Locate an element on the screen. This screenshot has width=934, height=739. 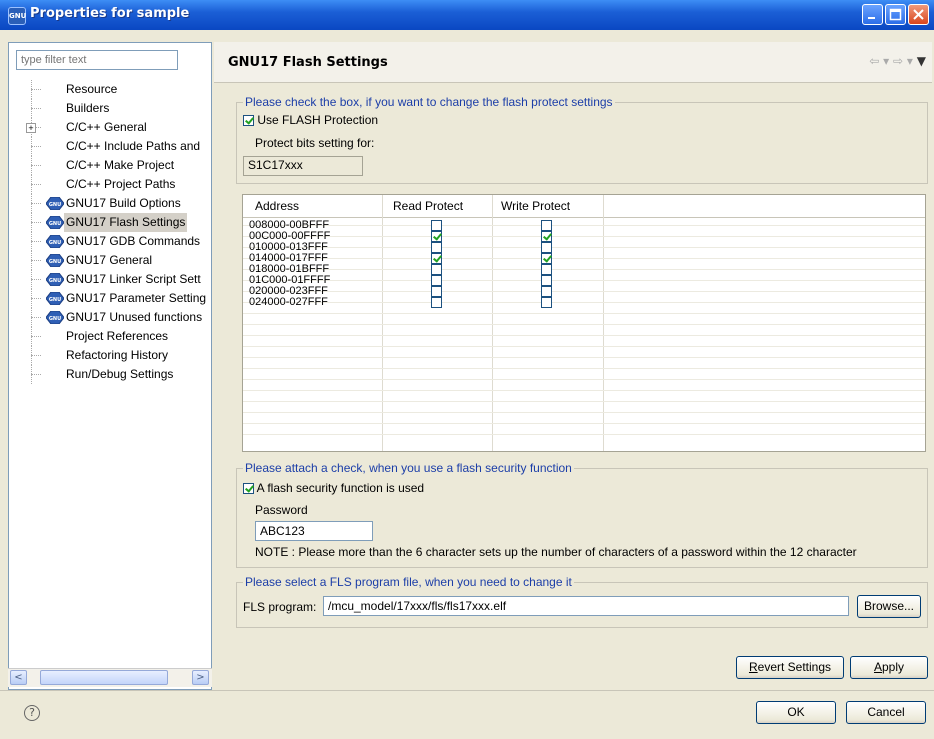
tree-item: Refactoring History is located at coordinates (112, 355).